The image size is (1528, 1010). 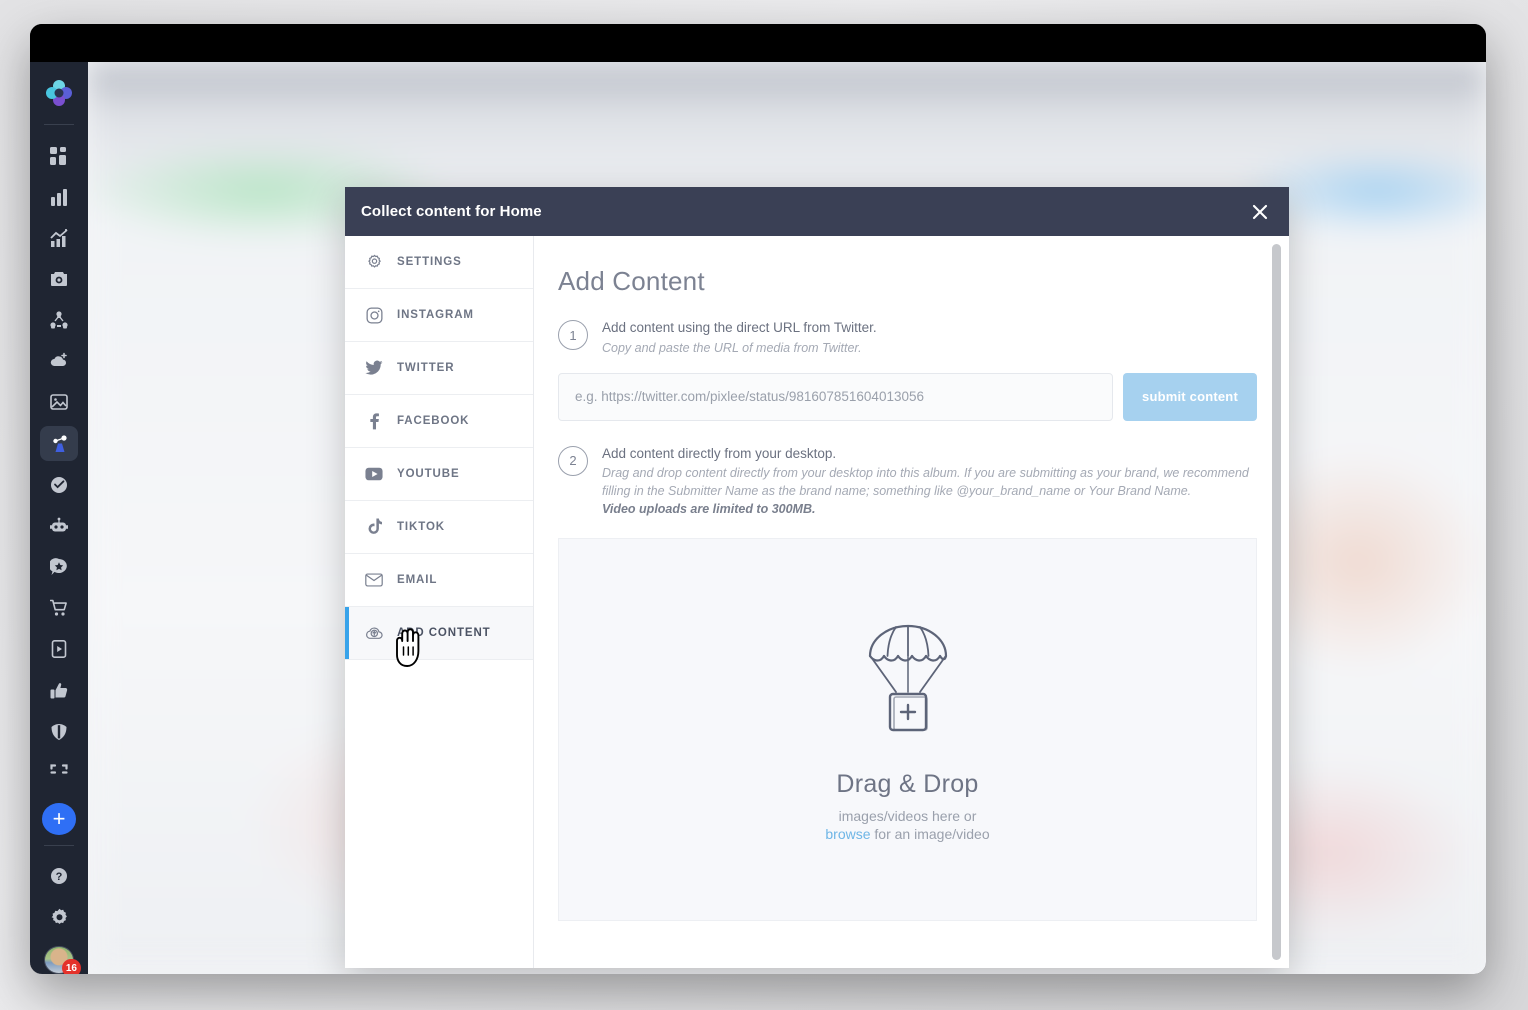 I want to click on rail-divider, so click(x=59, y=124).